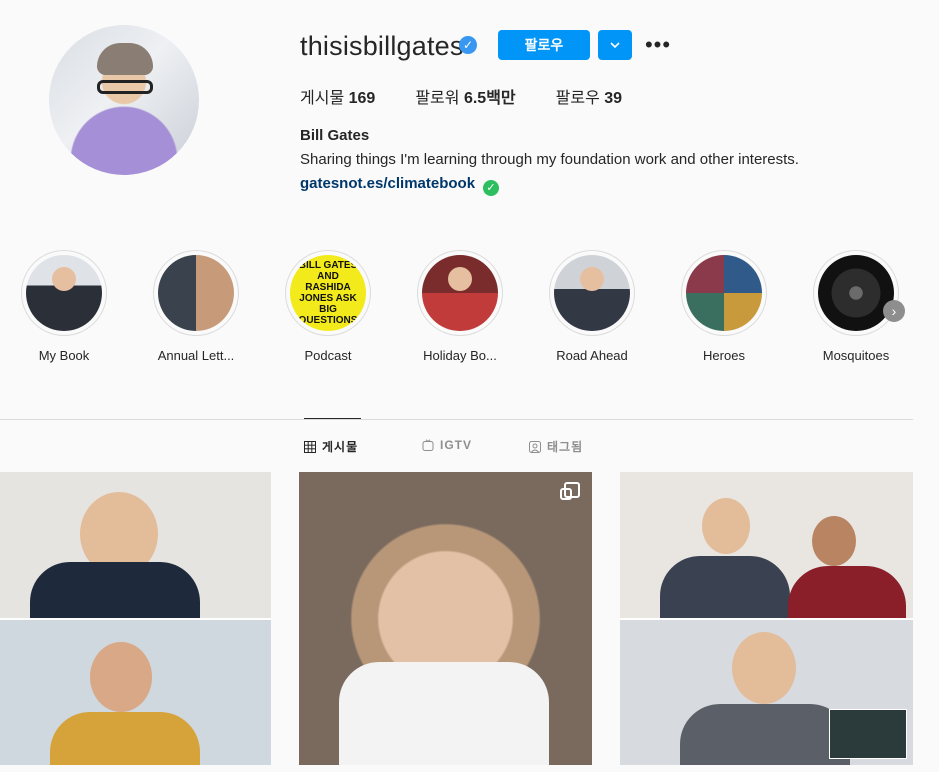 This screenshot has height=772, width=939. I want to click on more-options-button: •••, so click(658, 45).